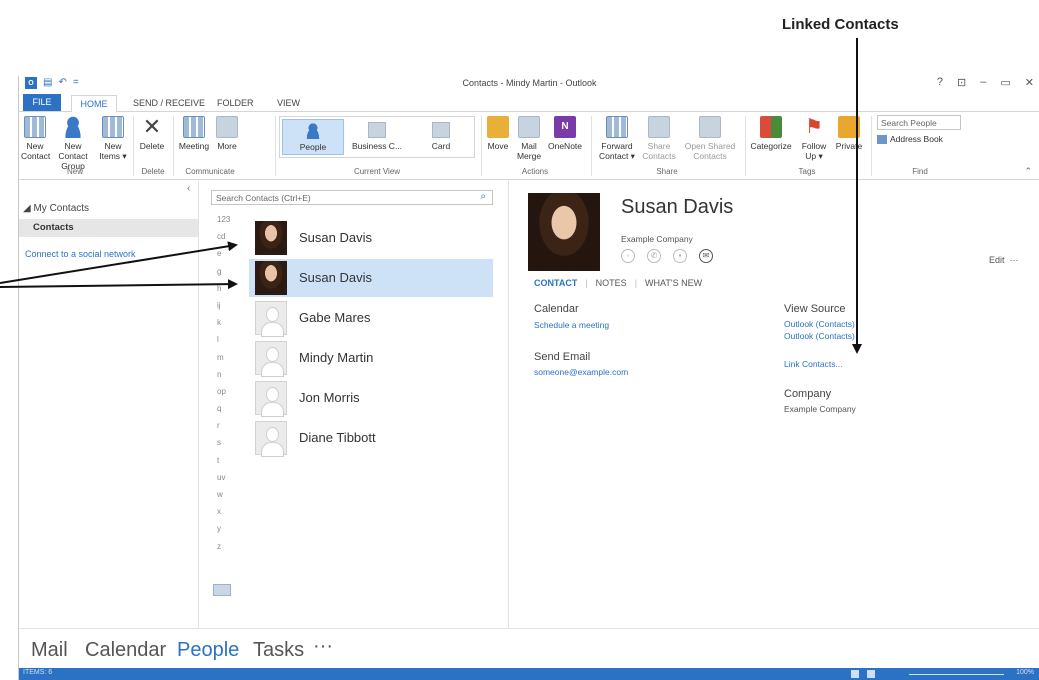 This screenshot has width=1039, height=680. I want to click on schedule-meeting-link: Schedule a meeting, so click(571, 325).